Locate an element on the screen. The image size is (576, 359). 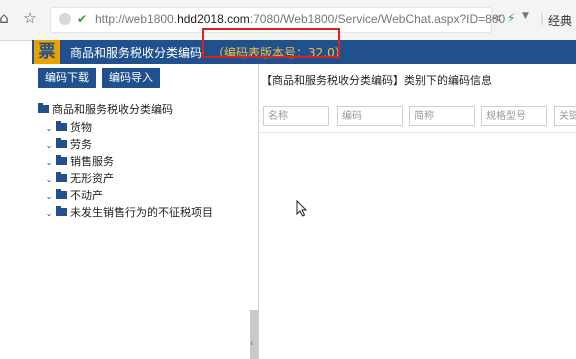
import-codes-button: 编码导入 is located at coordinates (131, 78).